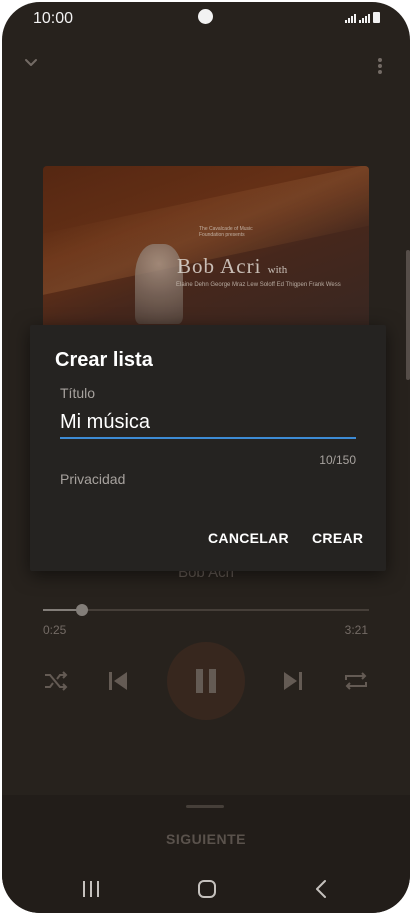 This screenshot has height=915, width=412. I want to click on privacy-label: Privacidad, so click(92, 479).